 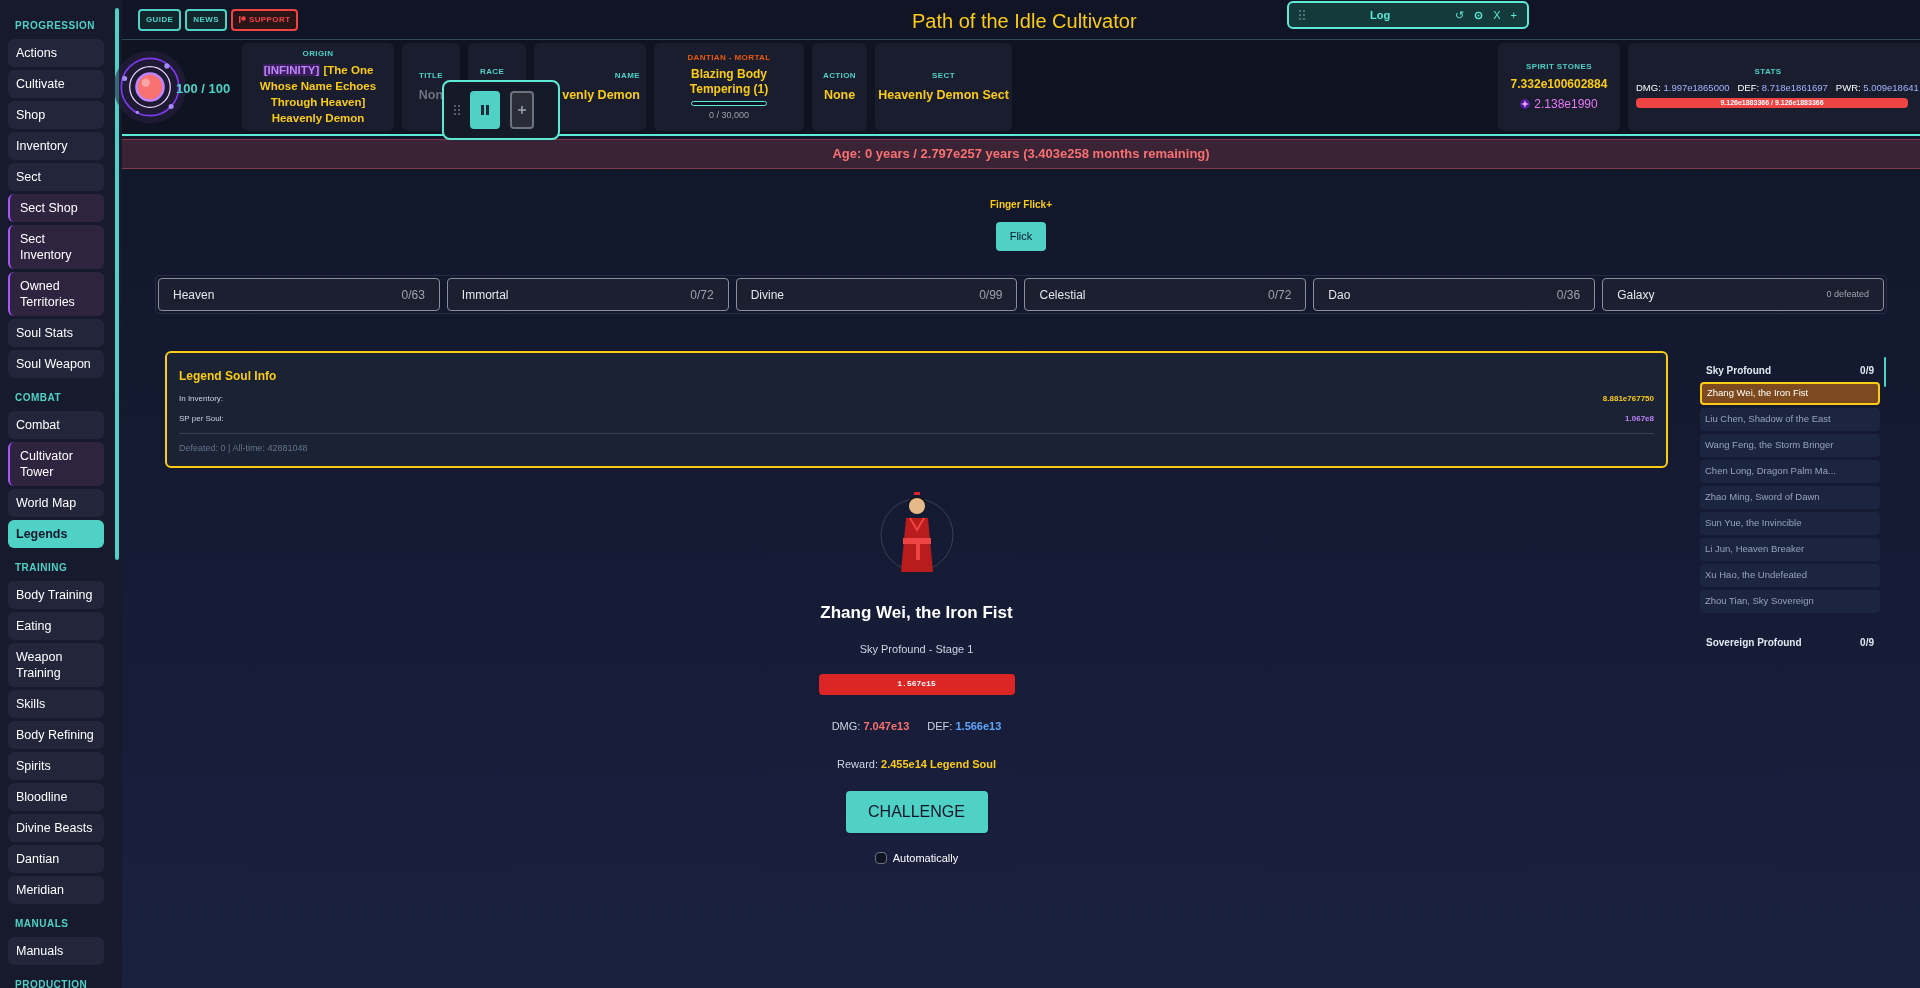 I want to click on sidebar-item: Body Training, so click(x=56, y=595).